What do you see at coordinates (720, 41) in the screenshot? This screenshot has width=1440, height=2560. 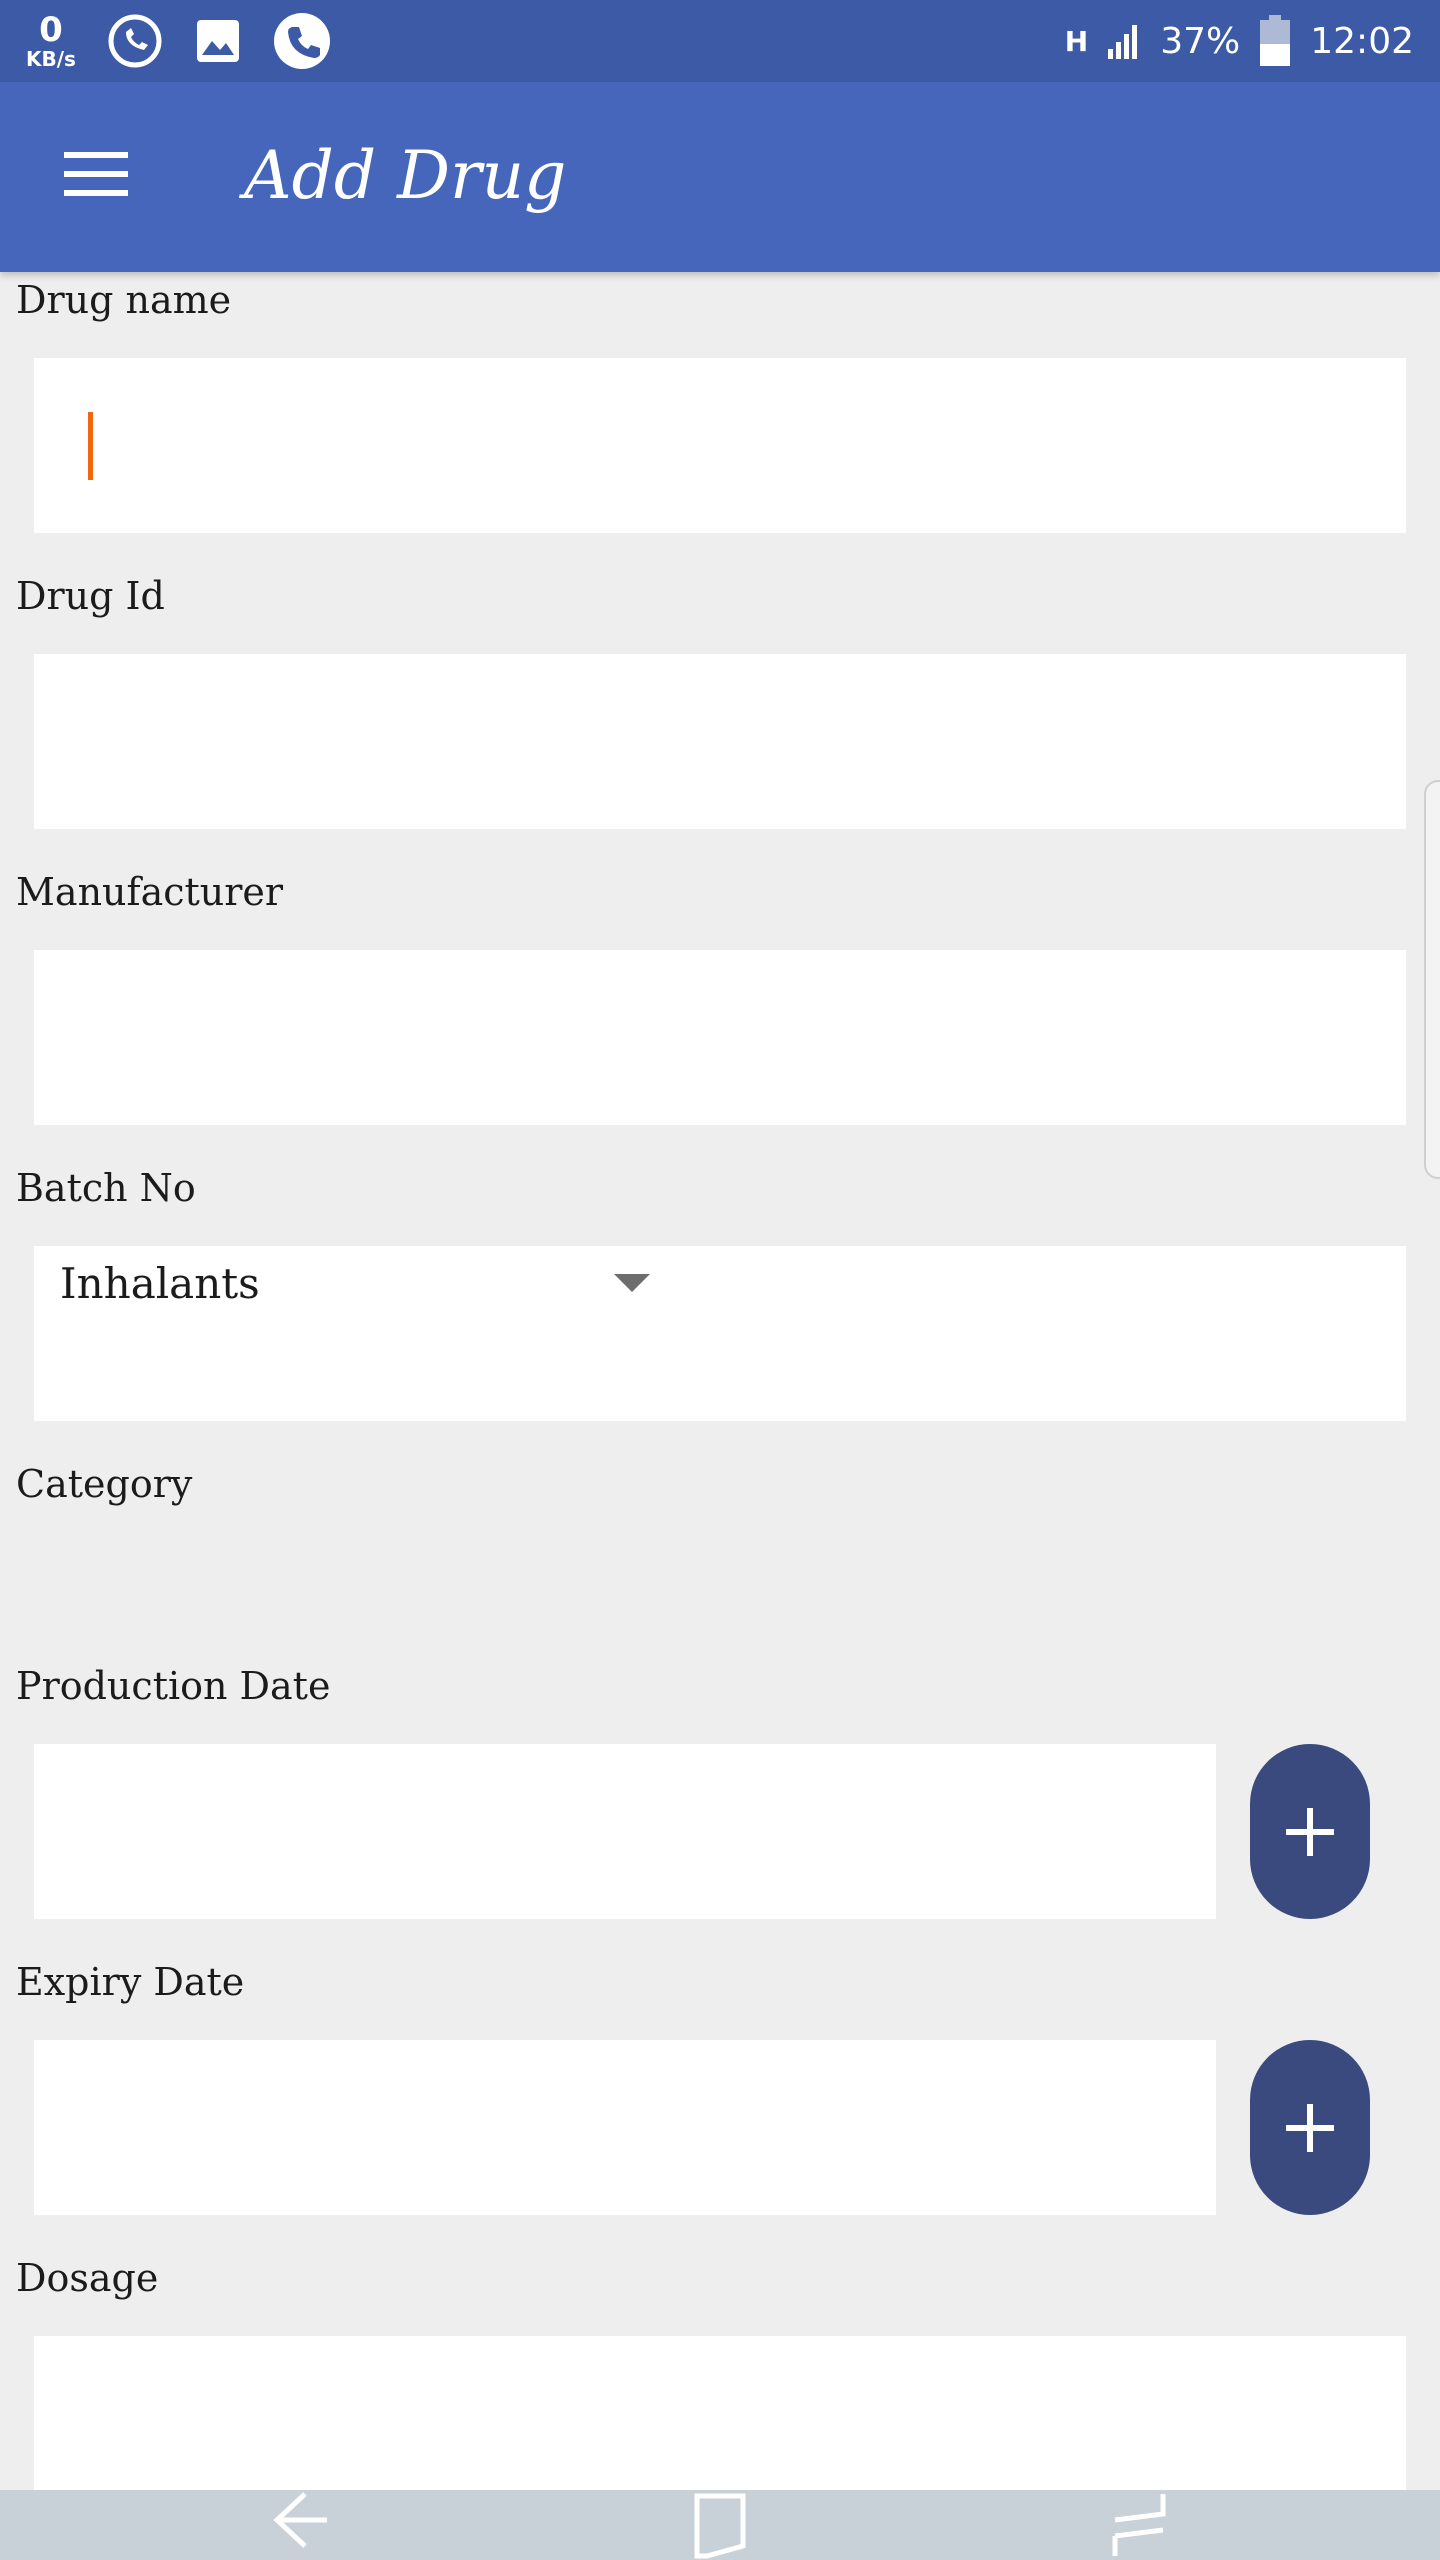 I see `status-bar: 0 KB/s H 37% 12:02` at bounding box center [720, 41].